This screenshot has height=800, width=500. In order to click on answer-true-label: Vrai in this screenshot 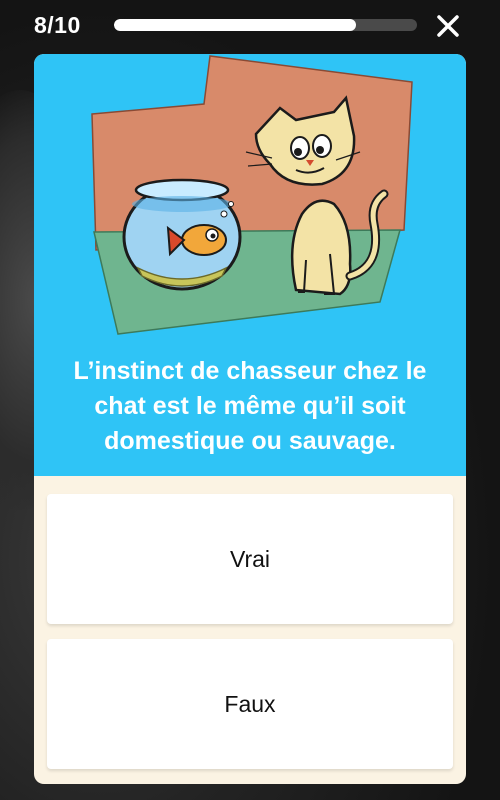, I will do `click(250, 558)`.